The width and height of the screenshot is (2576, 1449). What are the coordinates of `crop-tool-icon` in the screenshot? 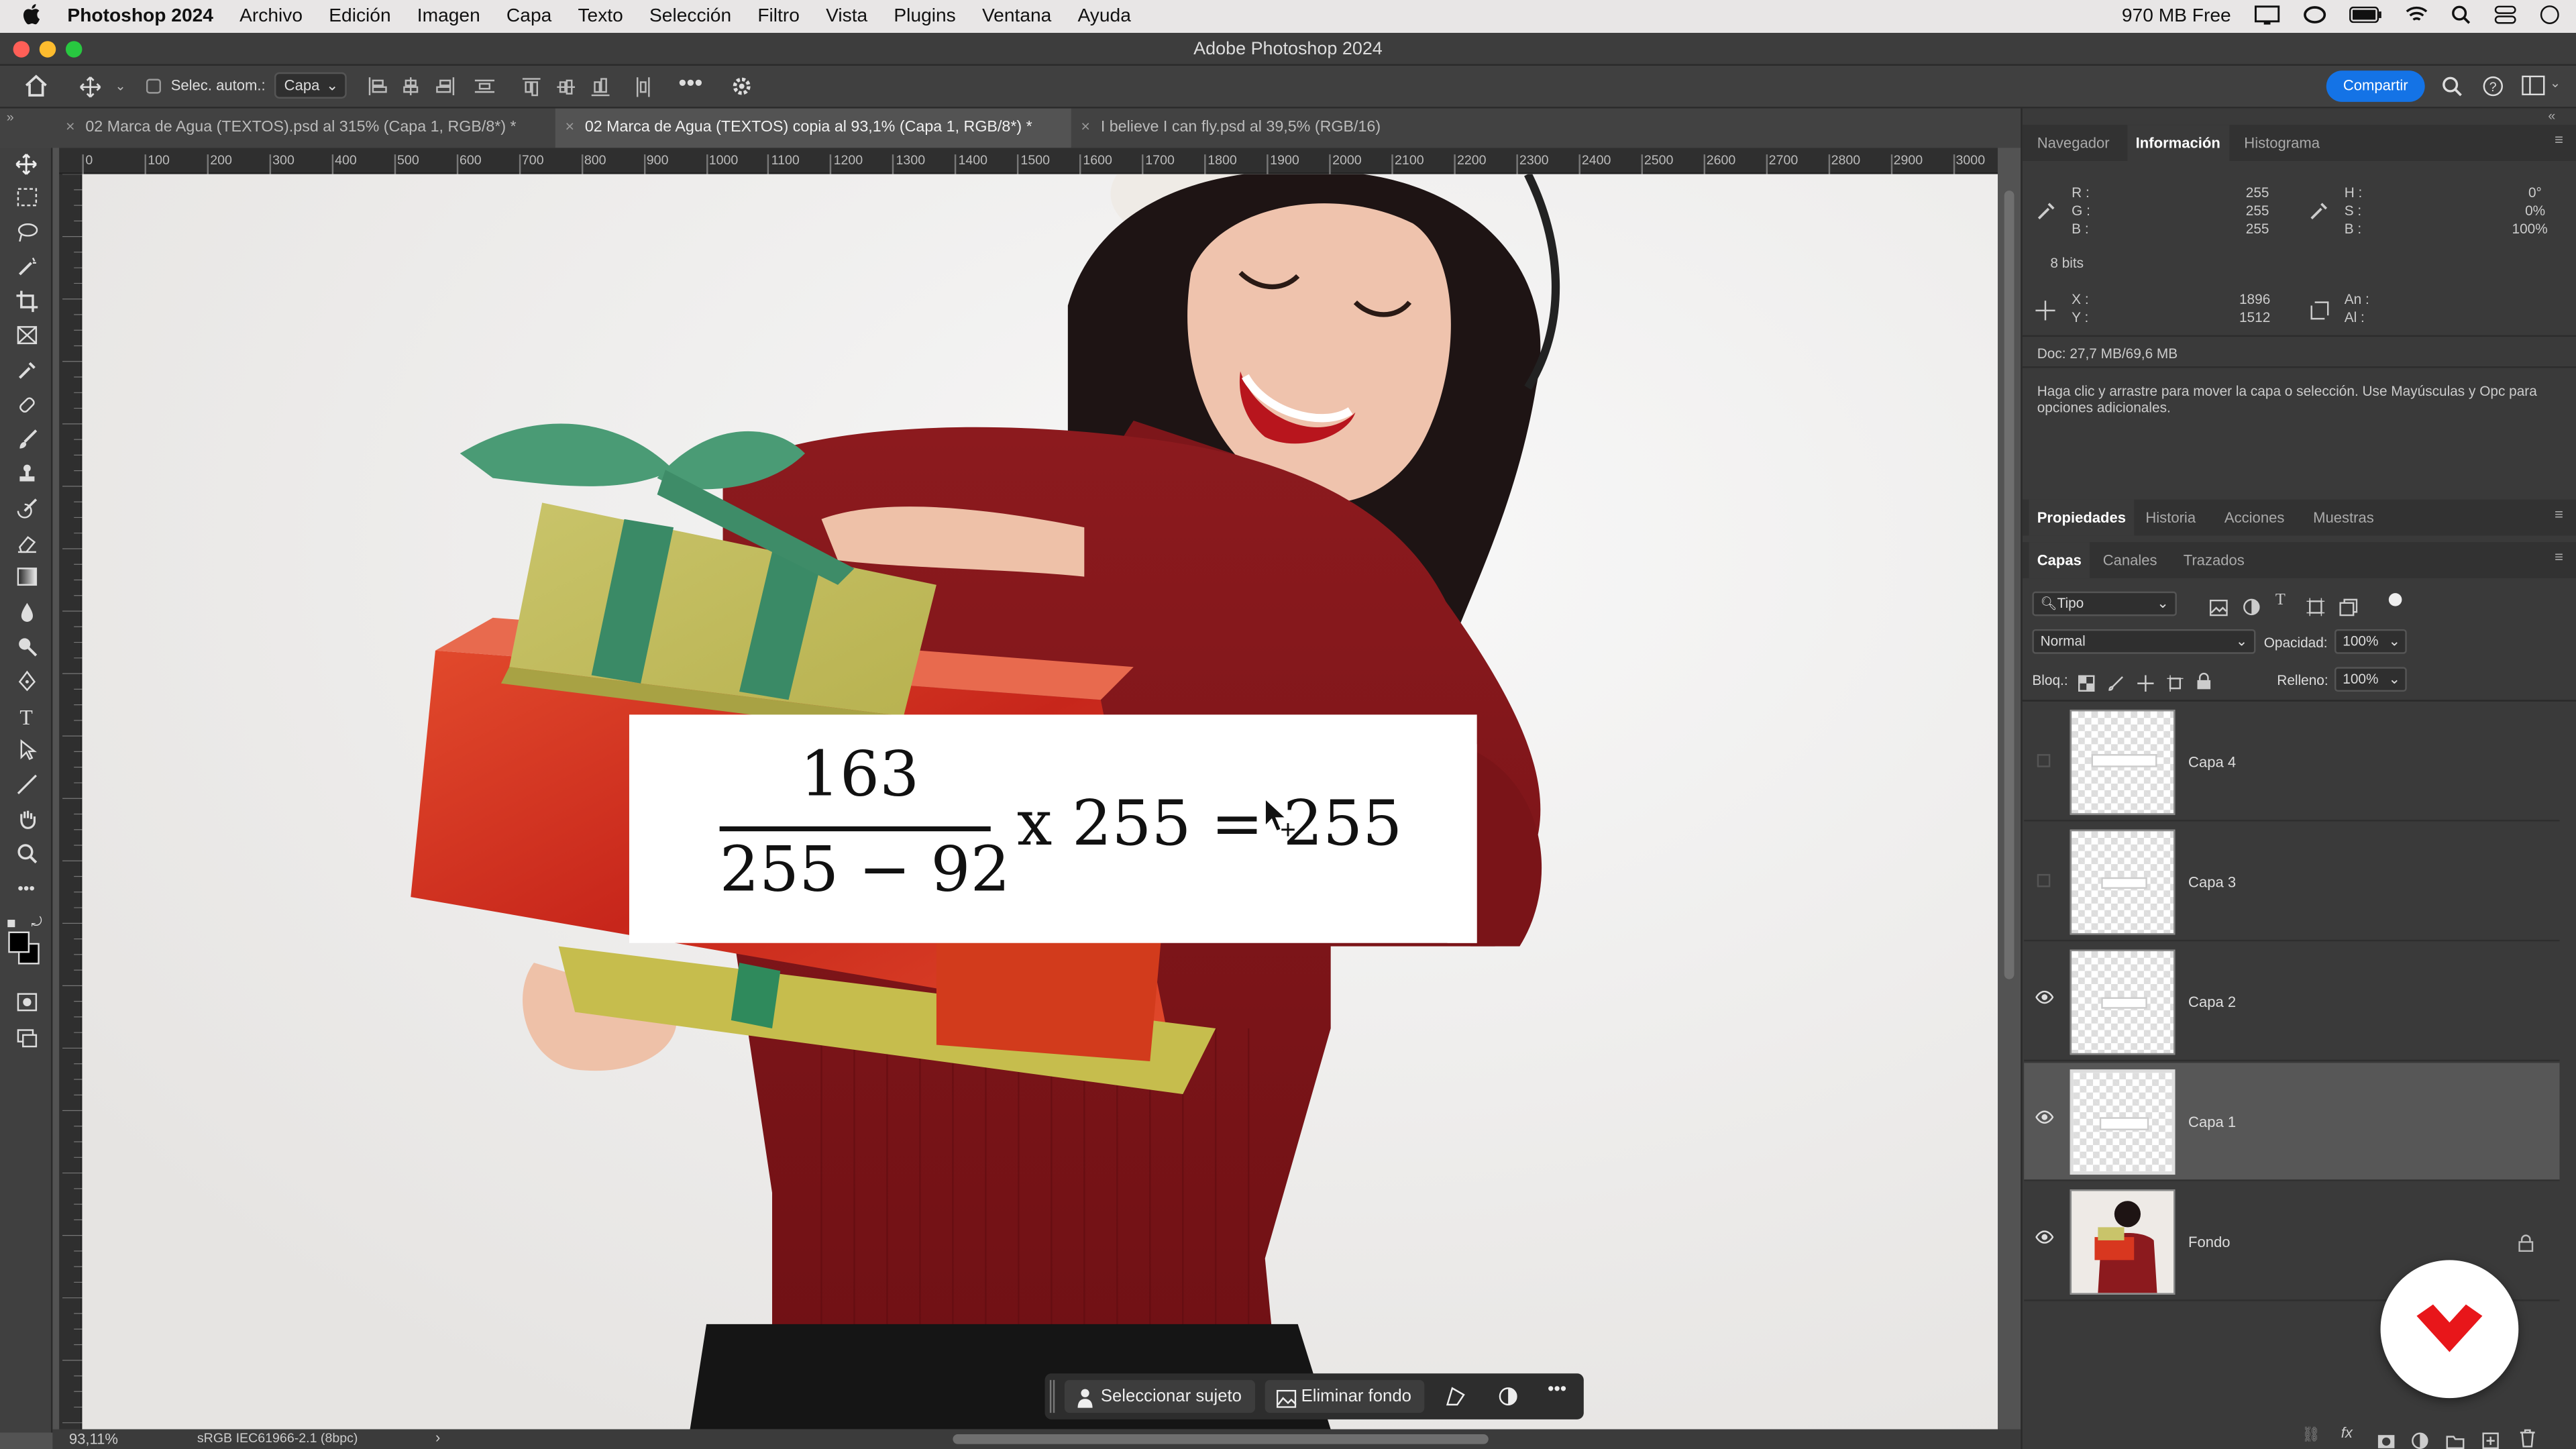 It's located at (26, 303).